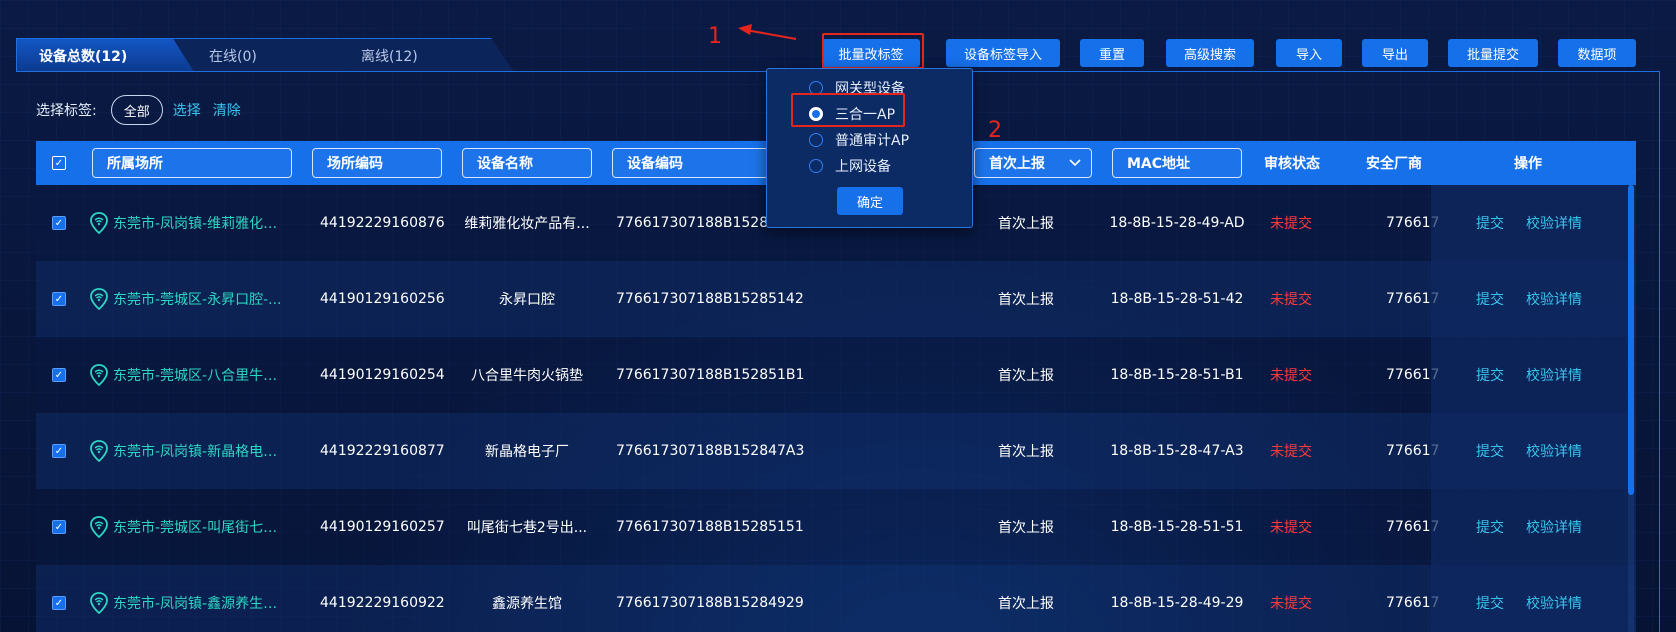 Image resolution: width=1676 pixels, height=632 pixels. What do you see at coordinates (1033, 163) in the screenshot?
I see `header-first-report-select: 首次上报` at bounding box center [1033, 163].